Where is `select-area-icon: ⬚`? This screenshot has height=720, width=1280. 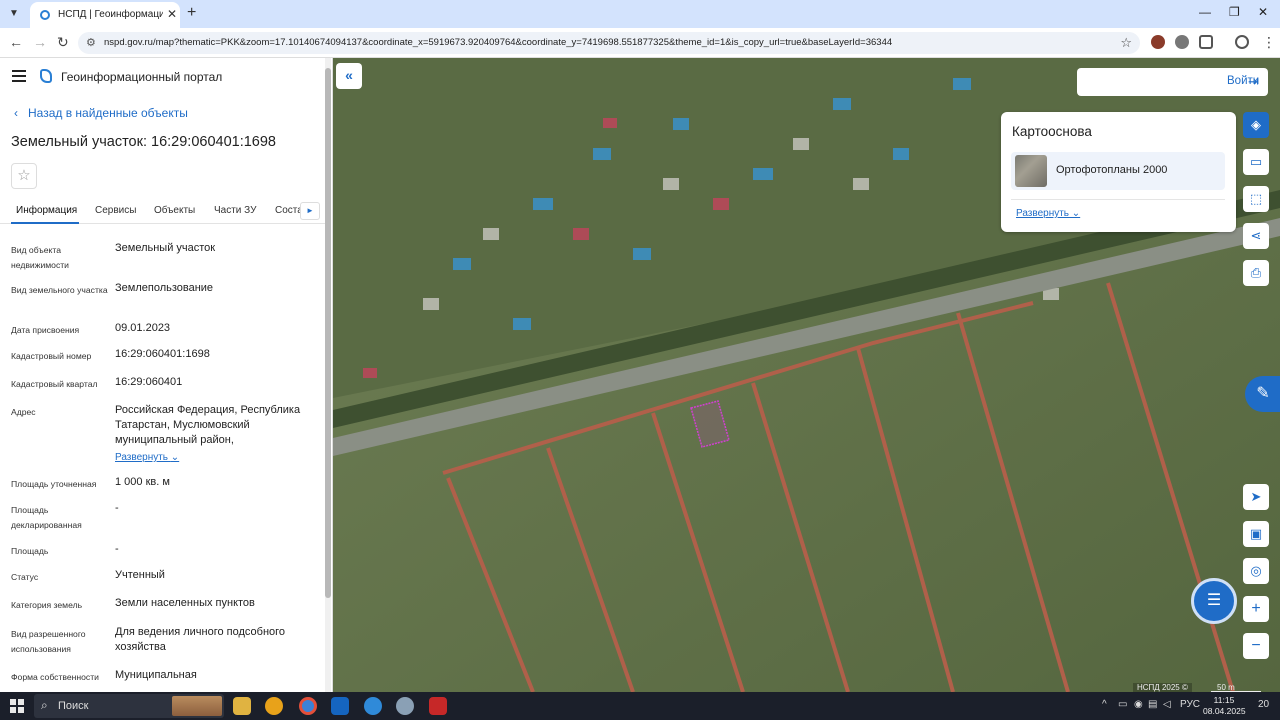
select-area-icon: ⬚ is located at coordinates (1256, 199).